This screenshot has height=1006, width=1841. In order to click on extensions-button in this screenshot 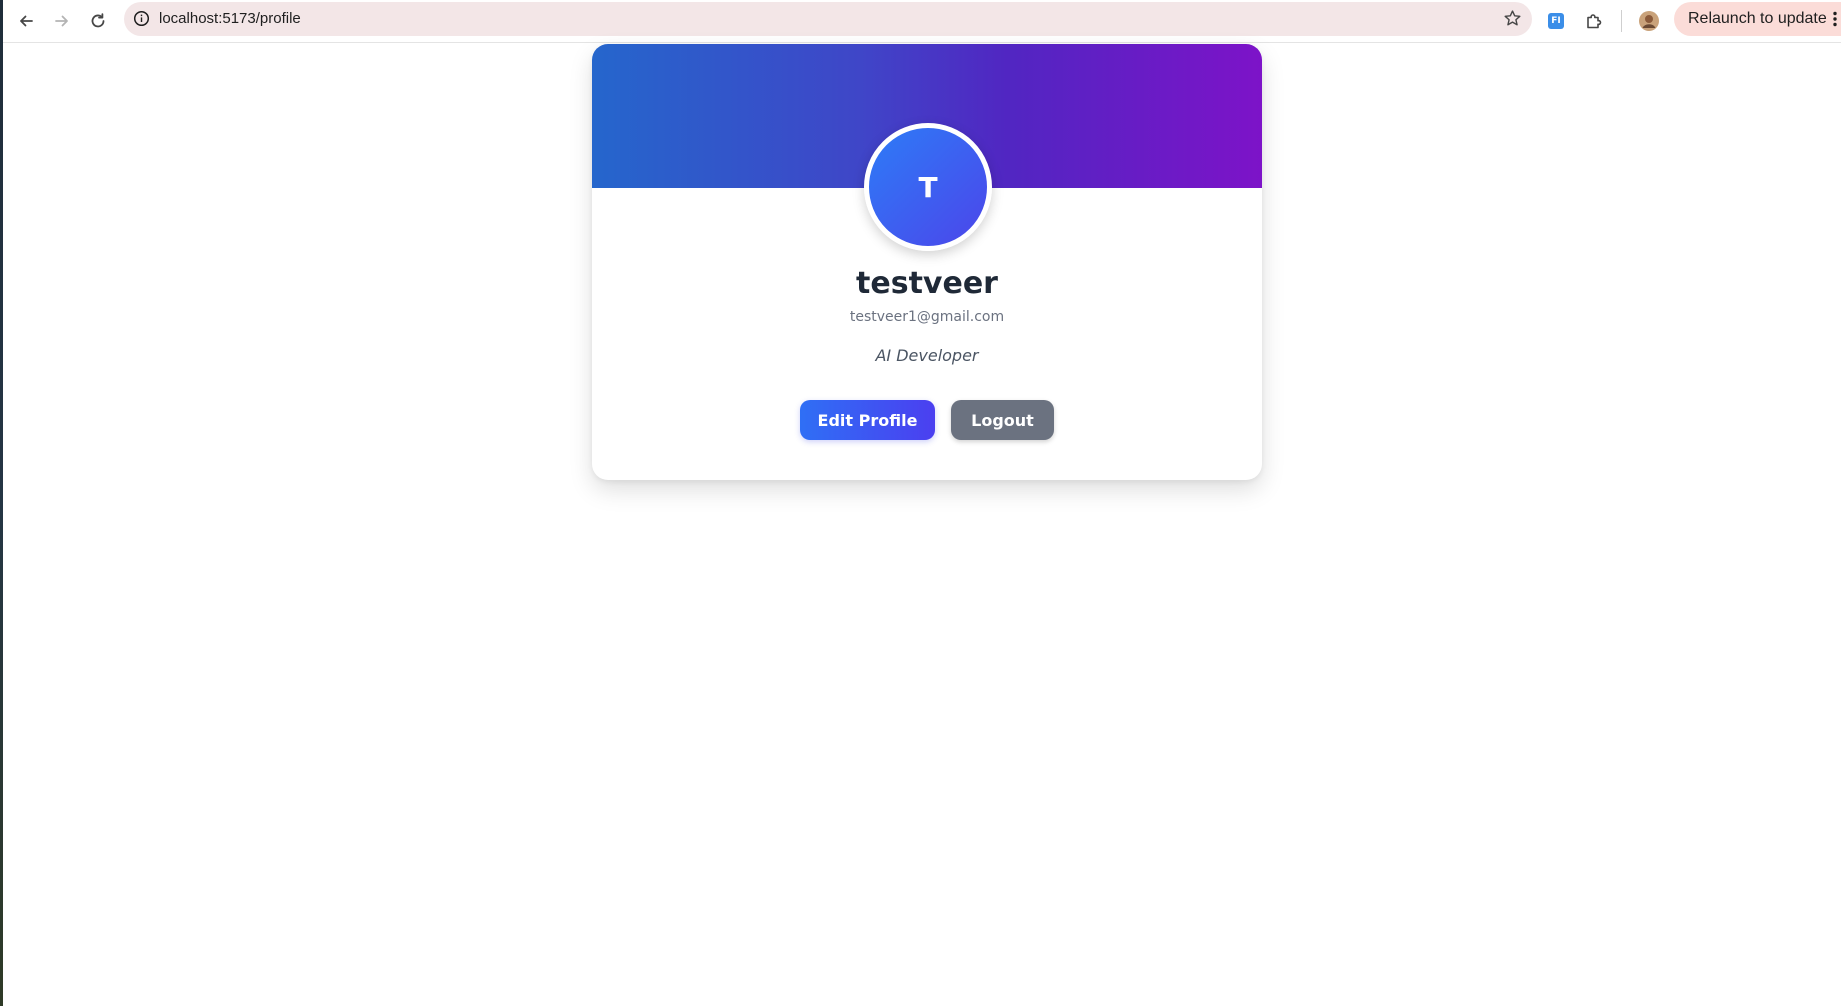, I will do `click(1594, 21)`.